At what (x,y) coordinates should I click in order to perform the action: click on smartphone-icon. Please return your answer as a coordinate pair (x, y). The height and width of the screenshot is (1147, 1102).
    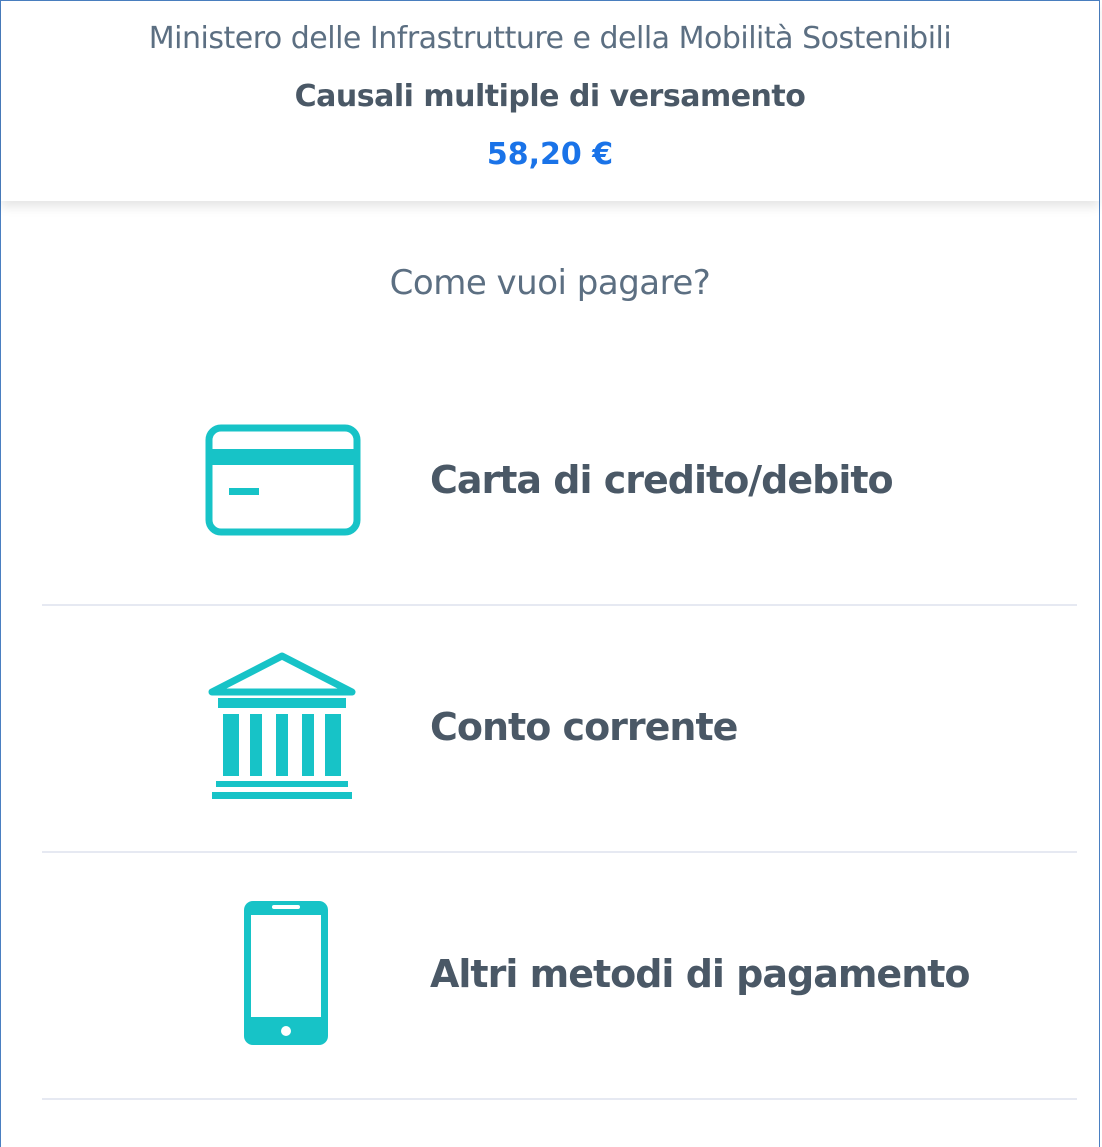
    Looking at the image, I should click on (286, 973).